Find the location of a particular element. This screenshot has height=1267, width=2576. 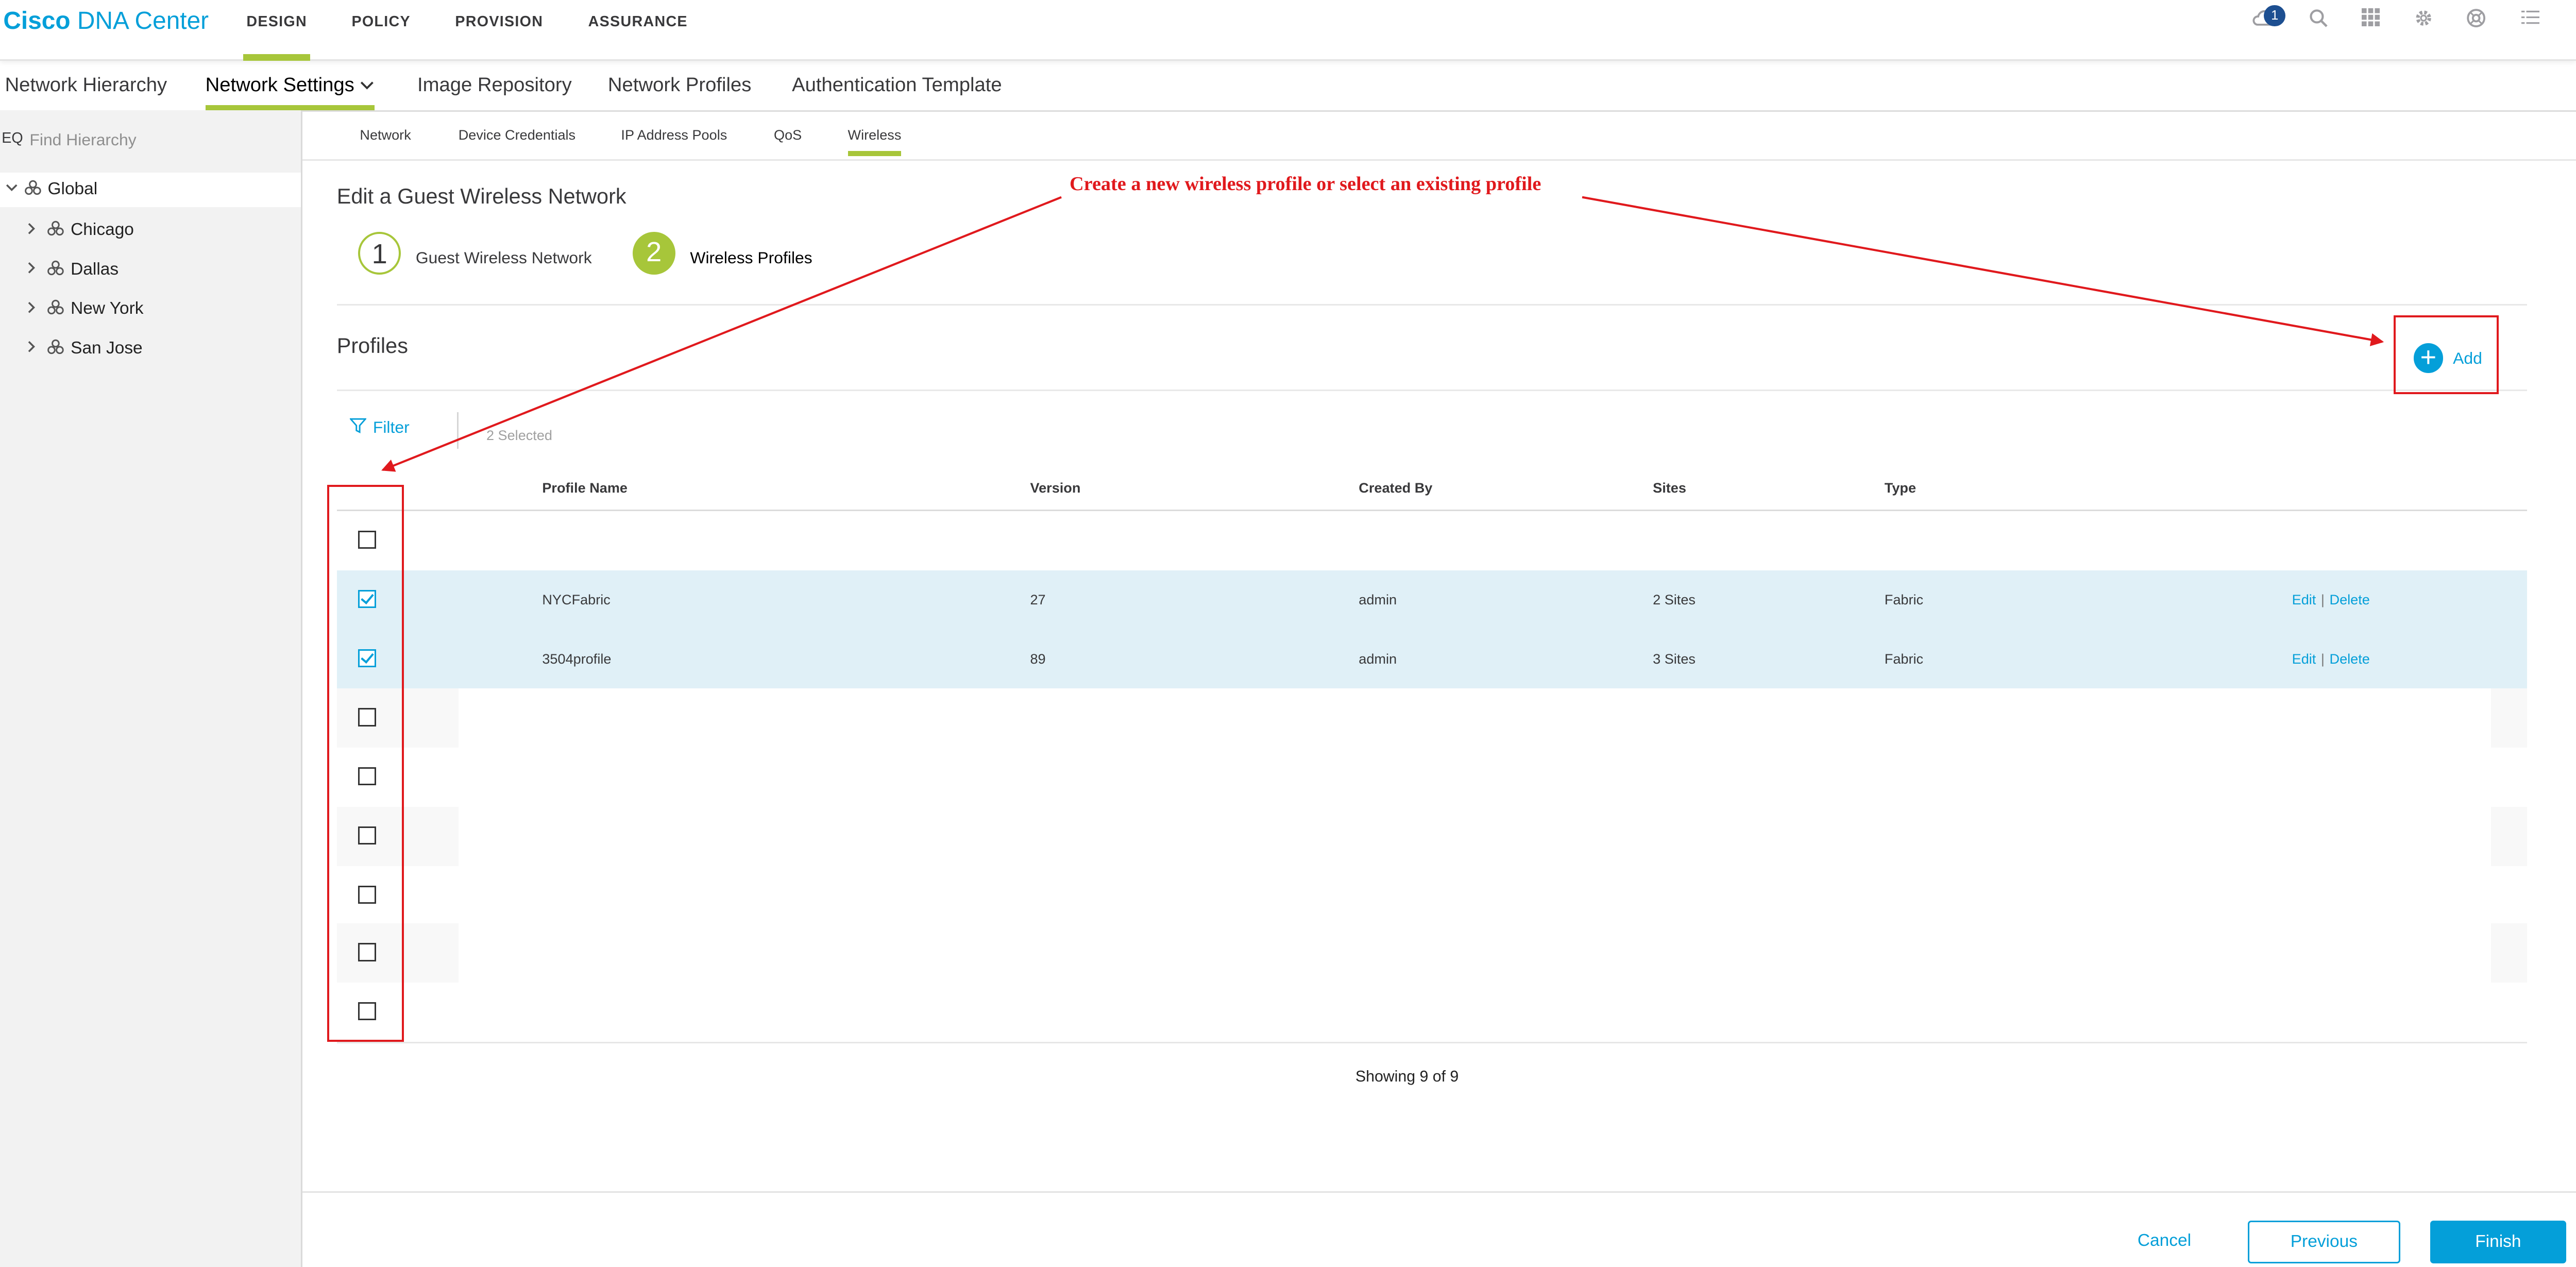

cancel-button: Cancel is located at coordinates (2164, 1241).